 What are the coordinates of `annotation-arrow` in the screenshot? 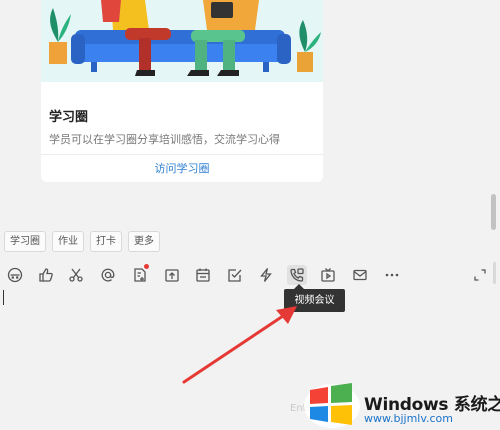 It's located at (239, 345).